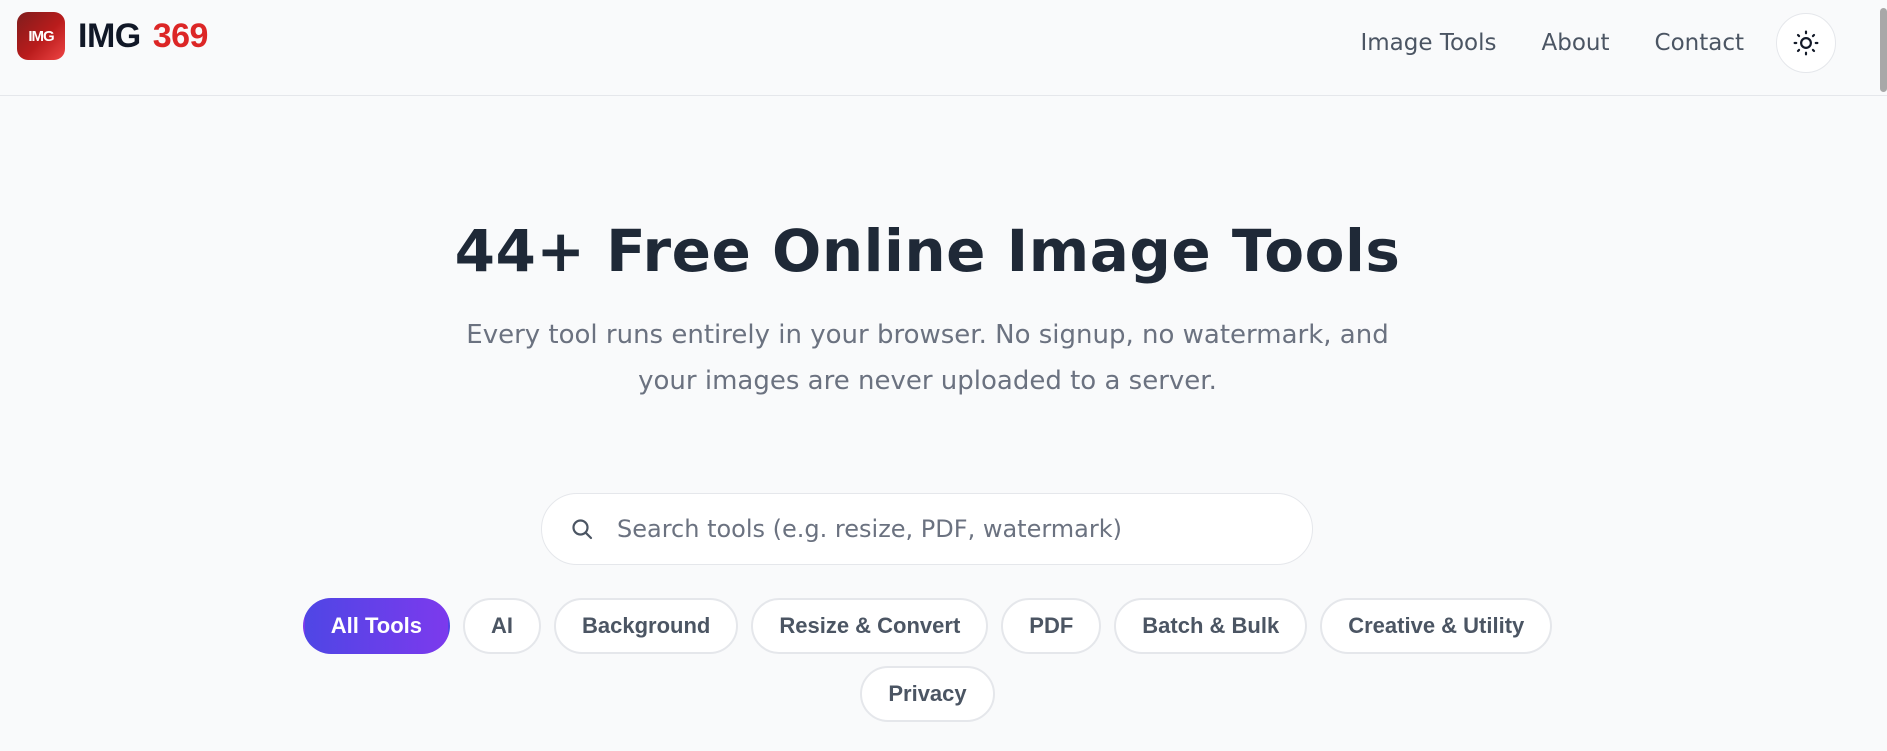 This screenshot has width=1887, height=751. I want to click on filter-chip-privacy: Privacy, so click(927, 694).